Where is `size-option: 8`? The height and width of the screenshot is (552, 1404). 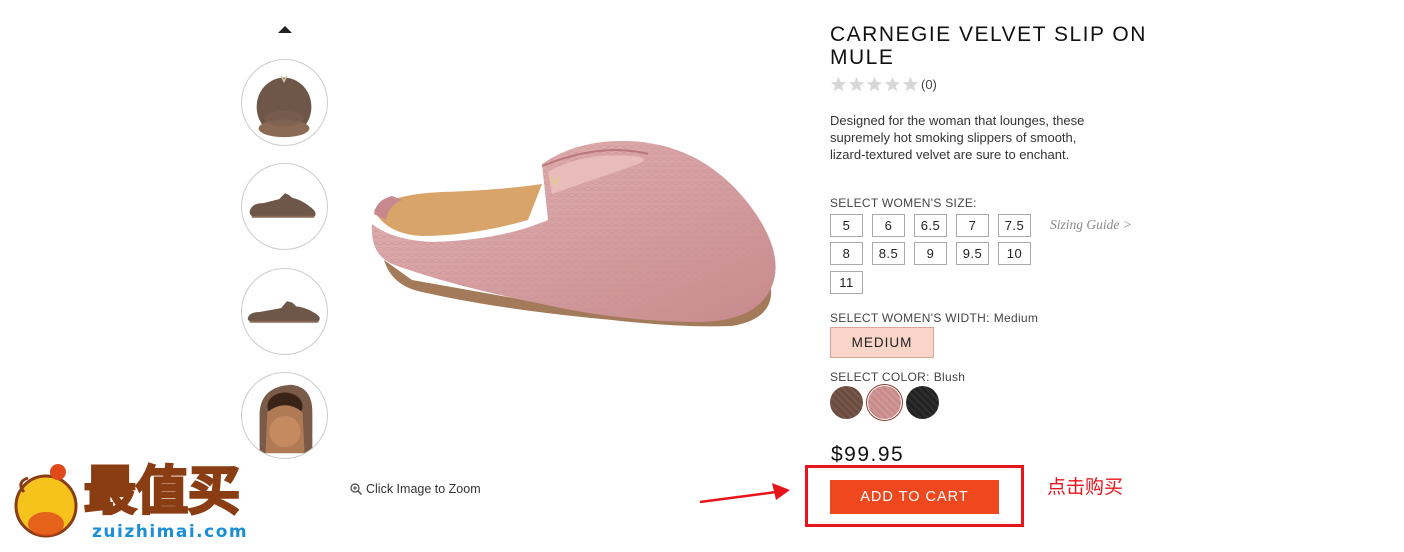 size-option: 8 is located at coordinates (846, 253).